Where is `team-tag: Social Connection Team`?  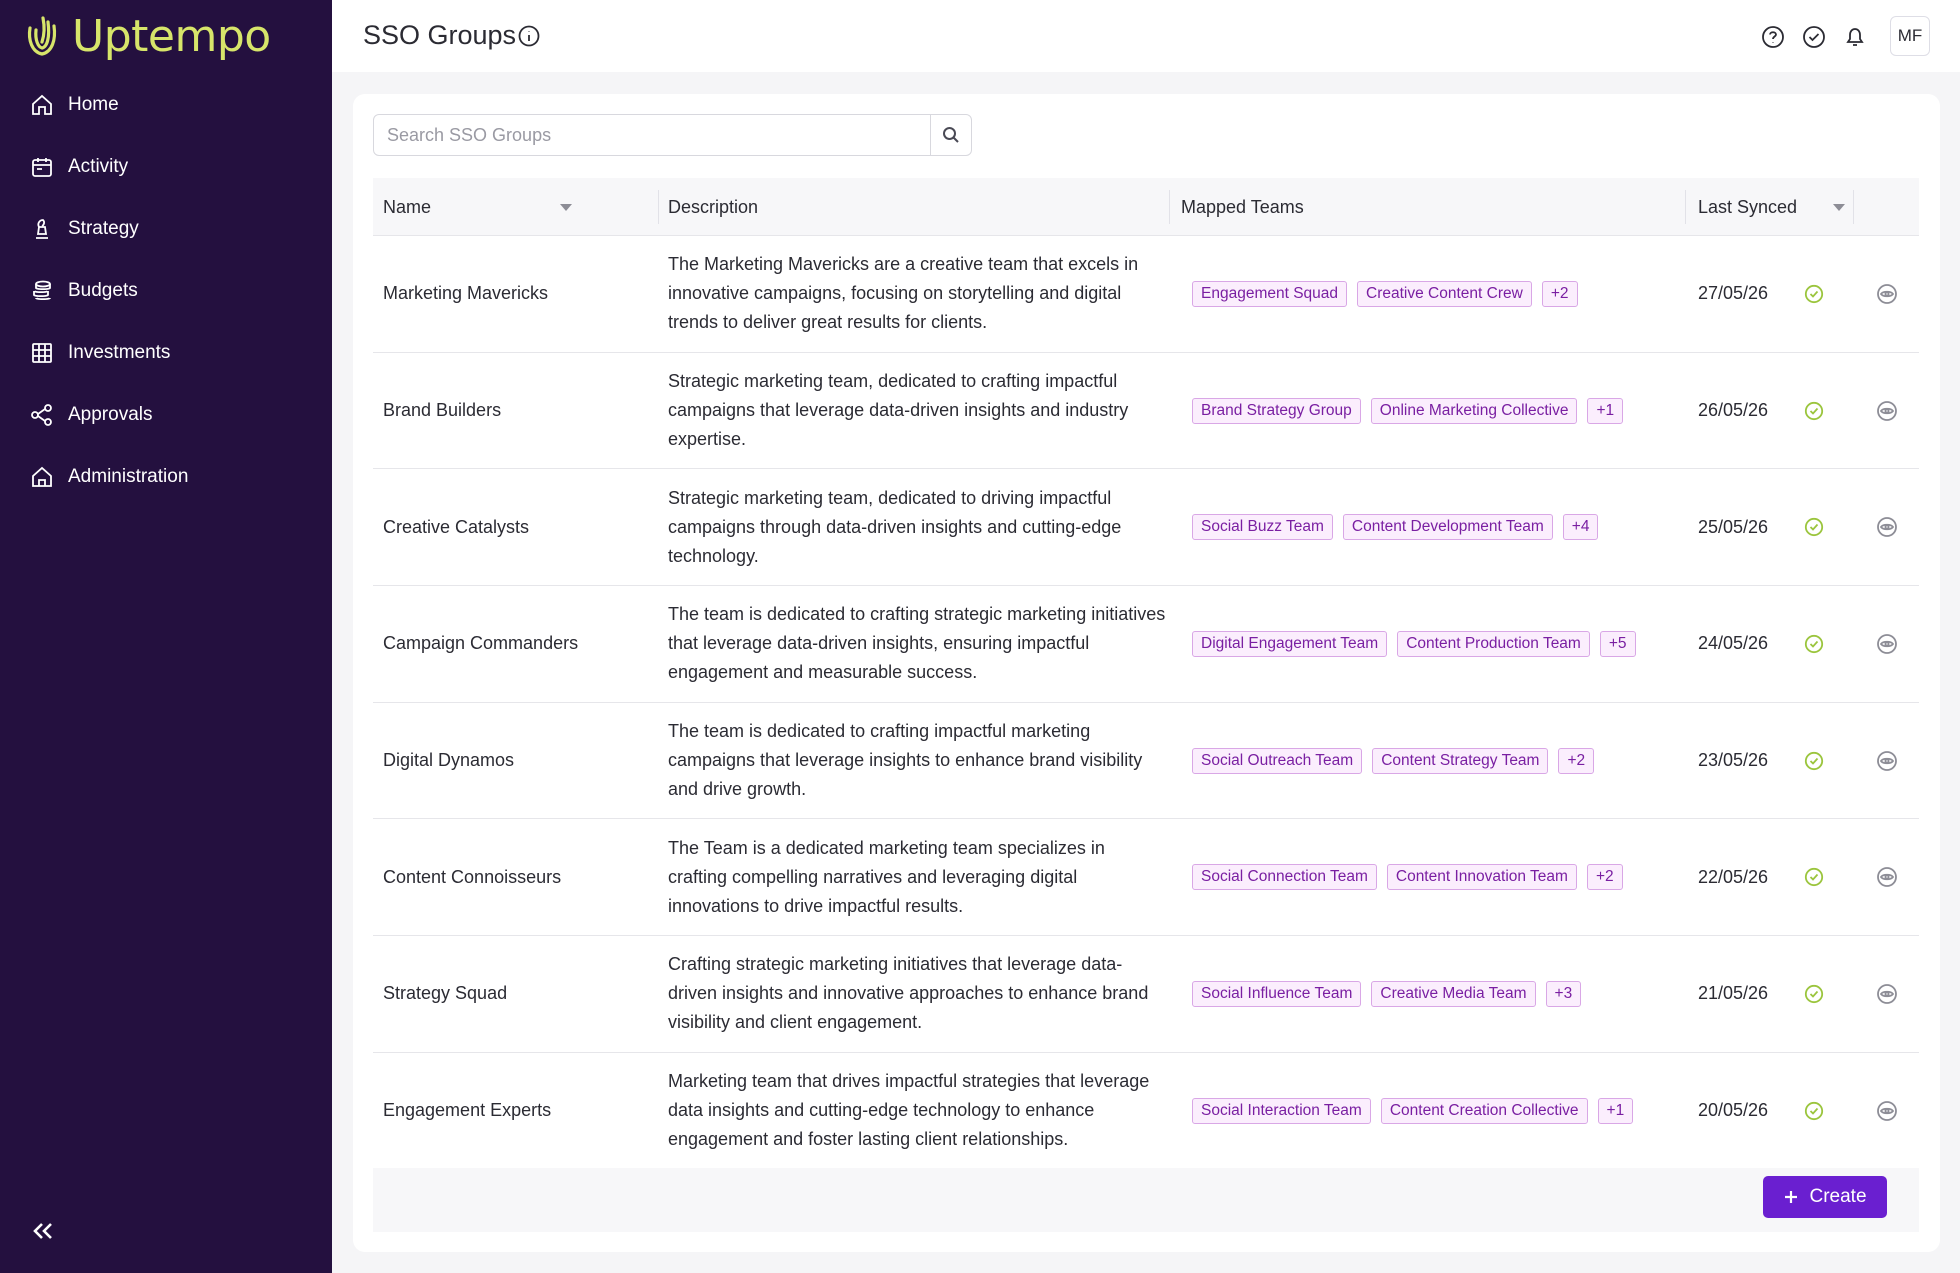 team-tag: Social Connection Team is located at coordinates (1284, 877).